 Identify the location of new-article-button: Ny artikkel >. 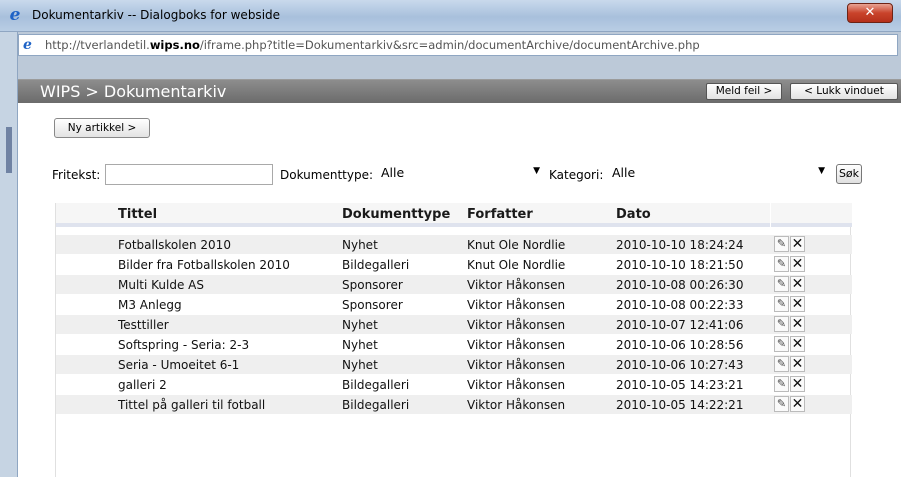
(102, 128).